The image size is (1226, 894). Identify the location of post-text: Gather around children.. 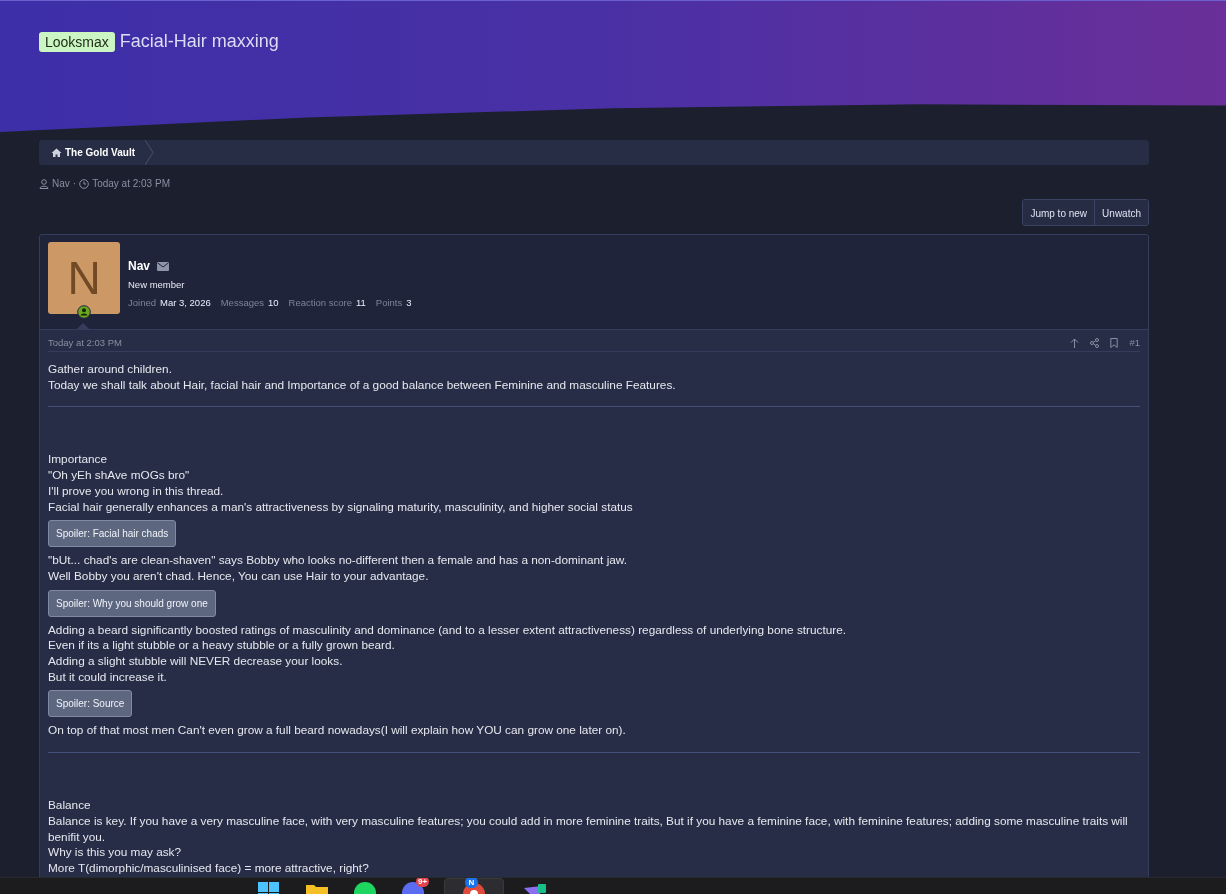
(110, 370).